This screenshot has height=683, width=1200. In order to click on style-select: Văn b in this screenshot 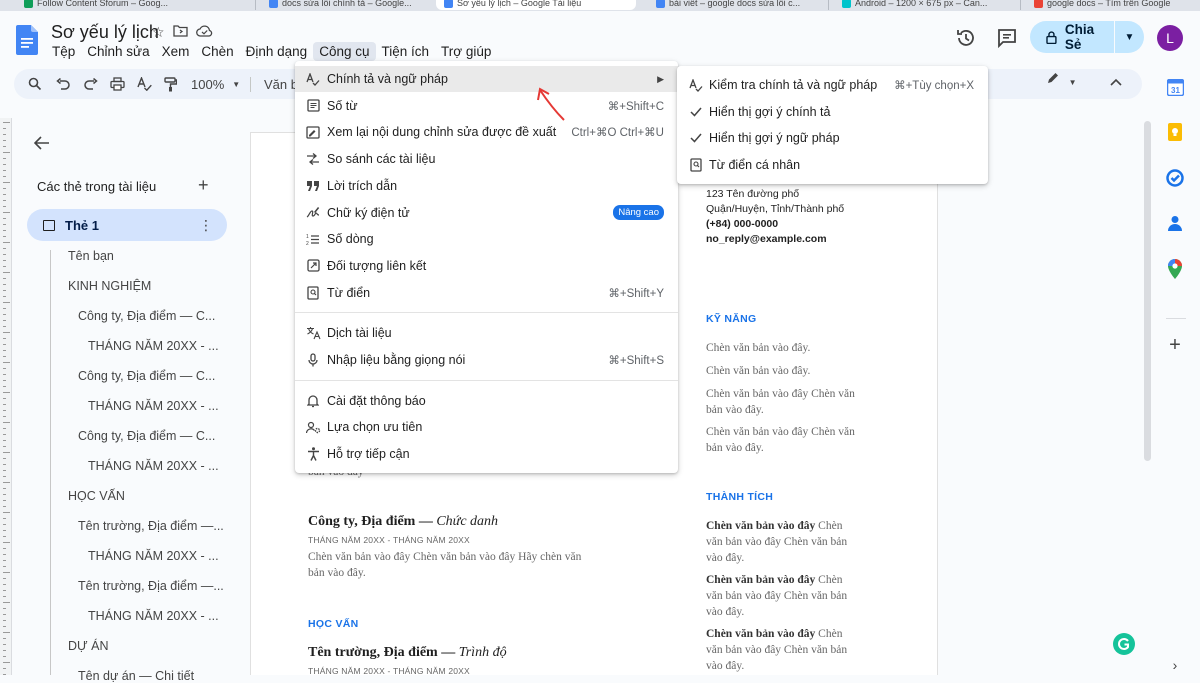, I will do `click(281, 84)`.